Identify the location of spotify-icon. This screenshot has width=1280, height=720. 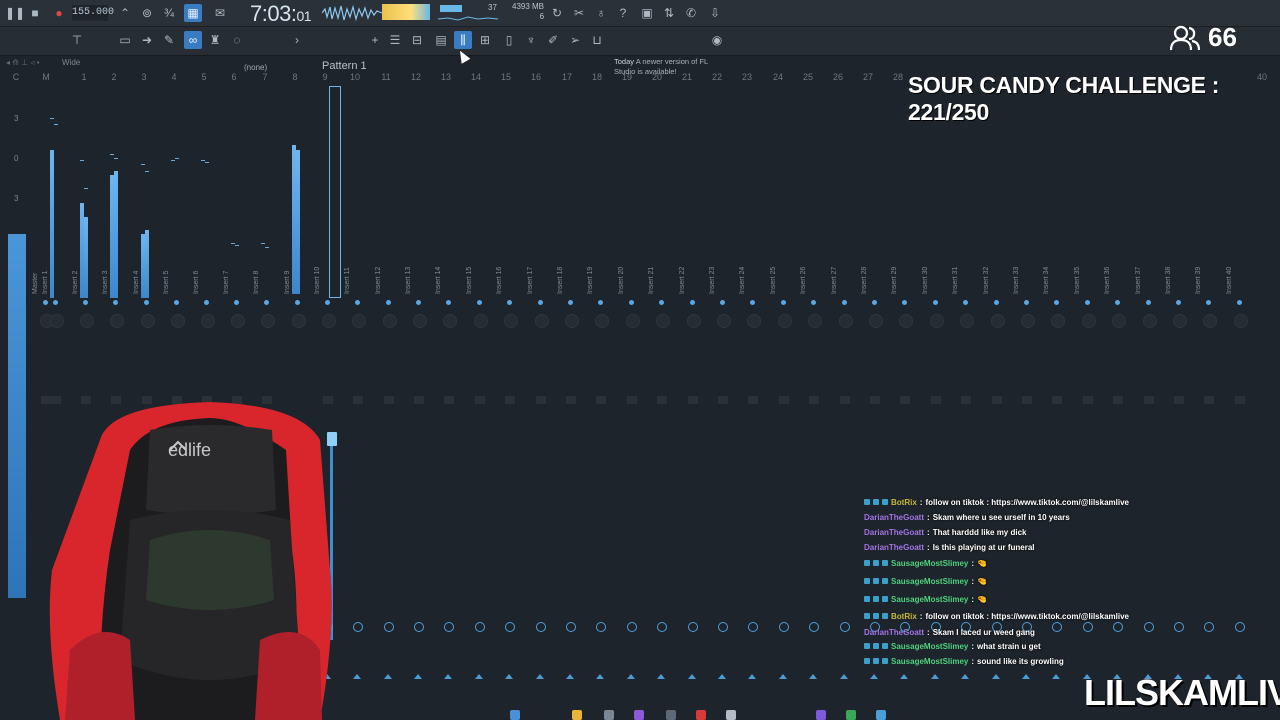
(851, 715).